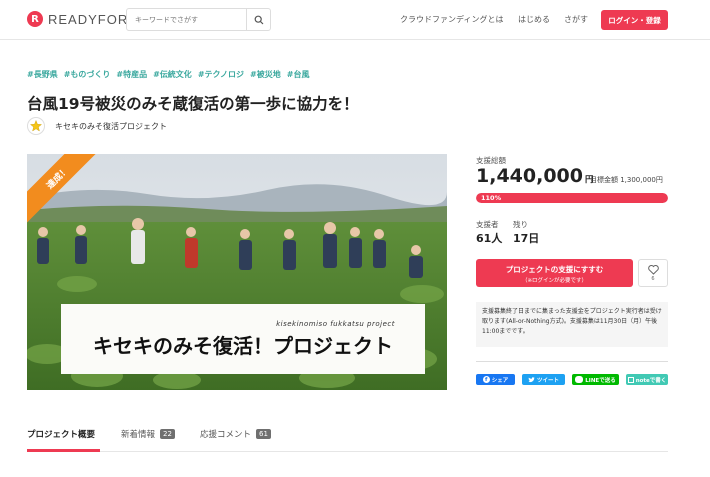 Image resolution: width=710 pixels, height=477 pixels. I want to click on owner-name: キセキのみそ復活プロジェクト, so click(111, 126).